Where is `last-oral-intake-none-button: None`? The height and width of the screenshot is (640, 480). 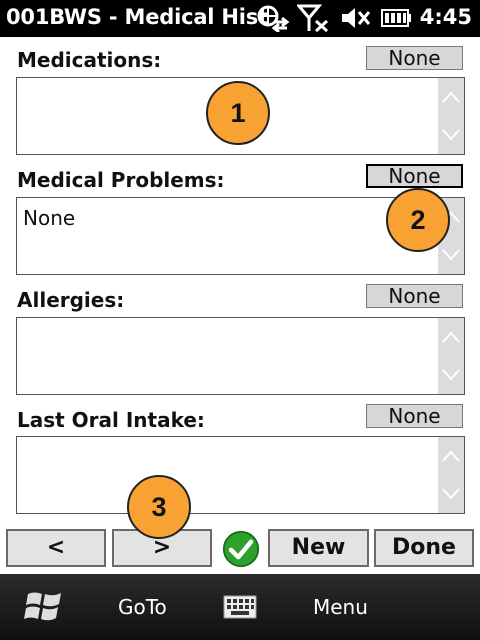
last-oral-intake-none-button: None is located at coordinates (414, 416).